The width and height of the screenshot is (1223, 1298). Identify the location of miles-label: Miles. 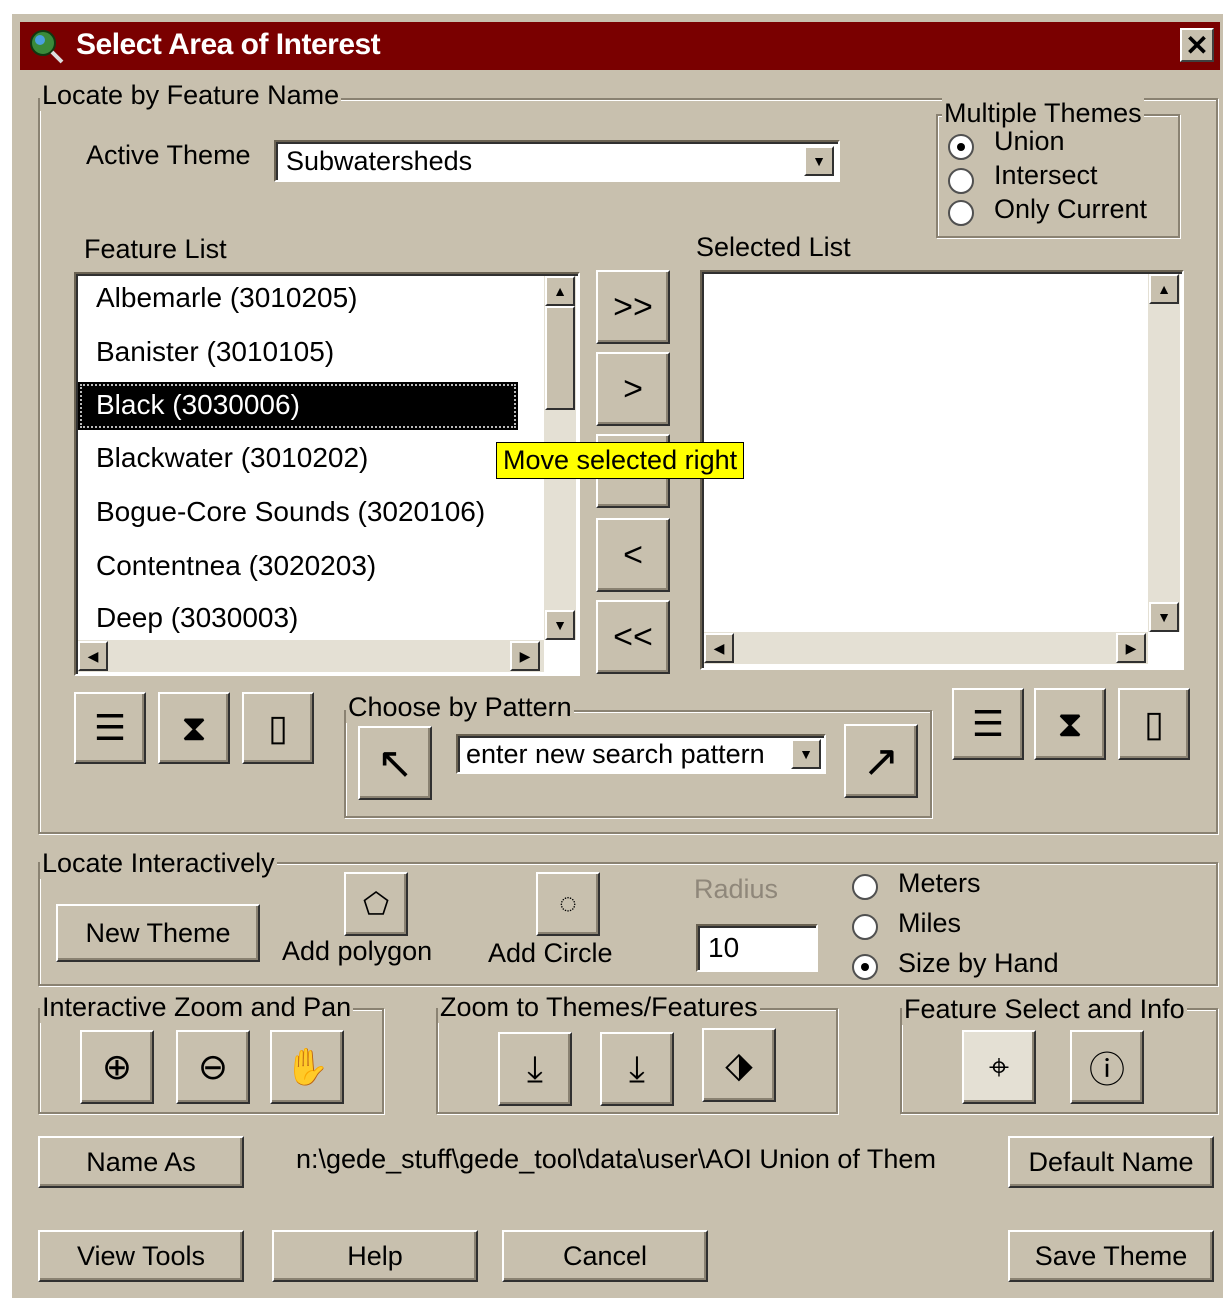
(930, 923).